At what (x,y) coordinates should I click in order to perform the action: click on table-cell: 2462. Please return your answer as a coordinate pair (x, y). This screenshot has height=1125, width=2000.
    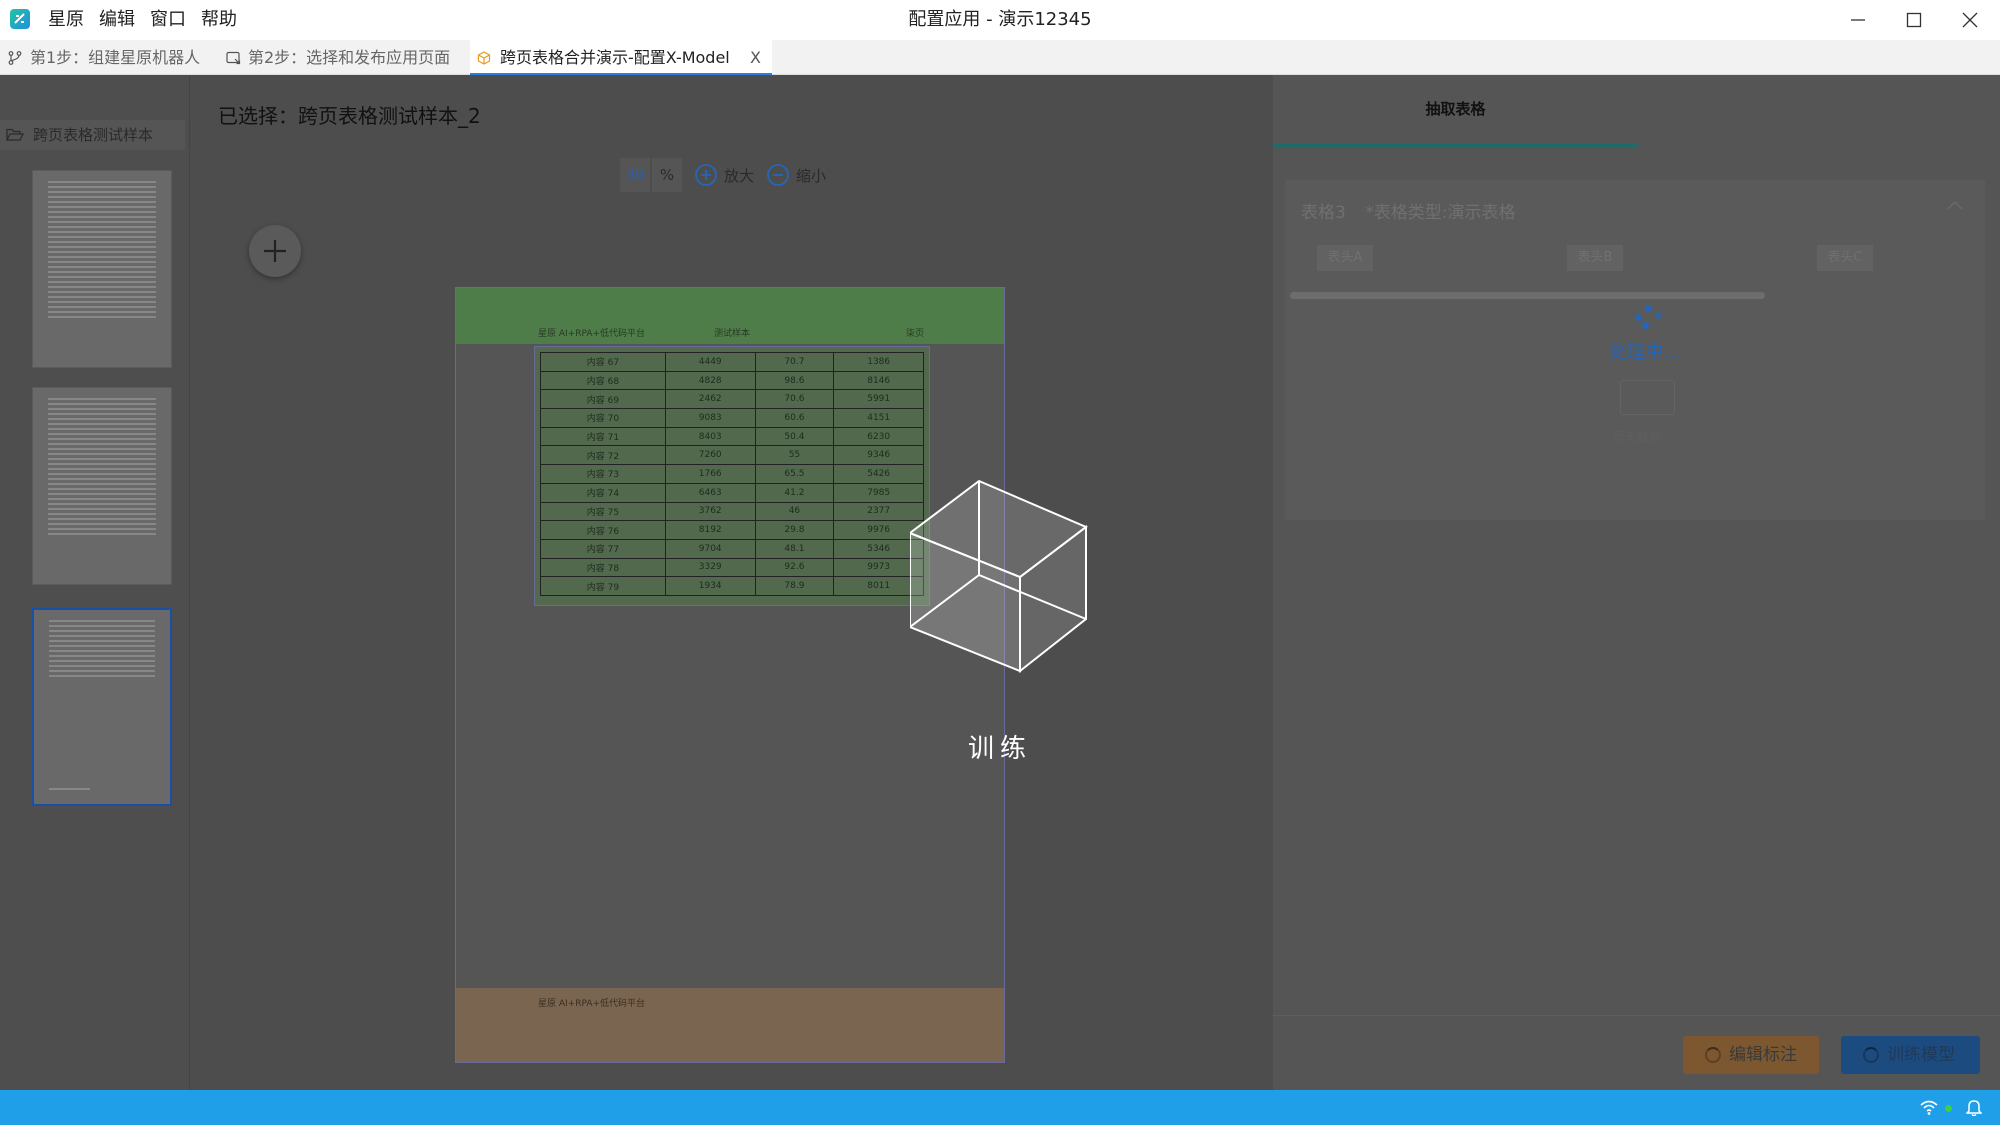
    Looking at the image, I should click on (710, 399).